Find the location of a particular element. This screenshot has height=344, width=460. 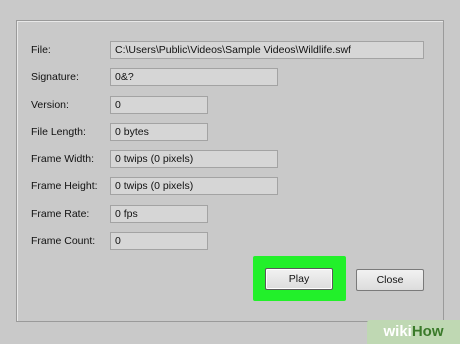

frame-width-field: 0 twips (0 pixels) is located at coordinates (194, 159).